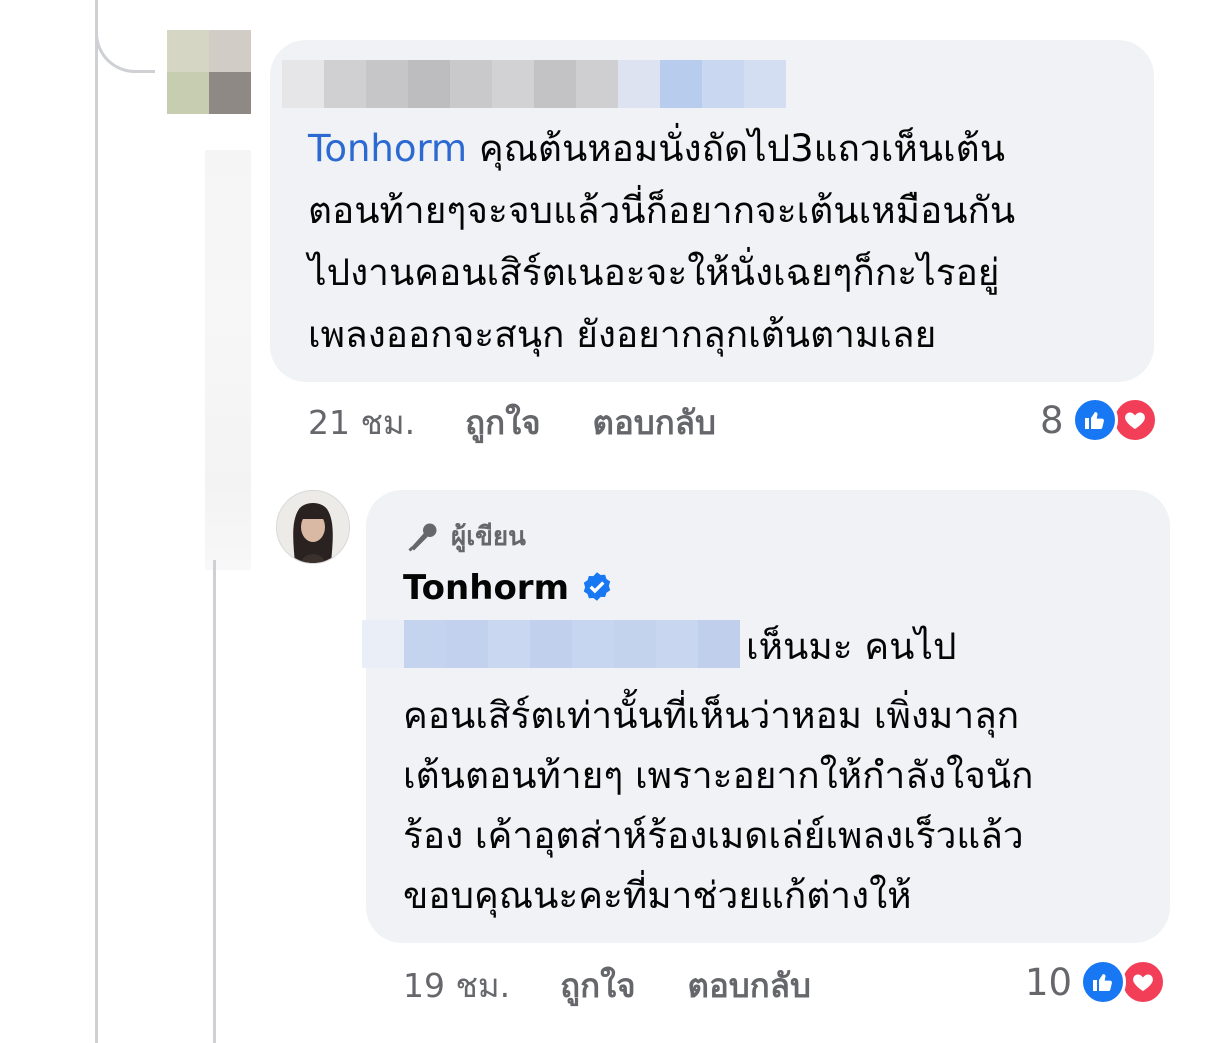  Describe the element at coordinates (422, 537) in the screenshot. I see `microphone-icon` at that location.